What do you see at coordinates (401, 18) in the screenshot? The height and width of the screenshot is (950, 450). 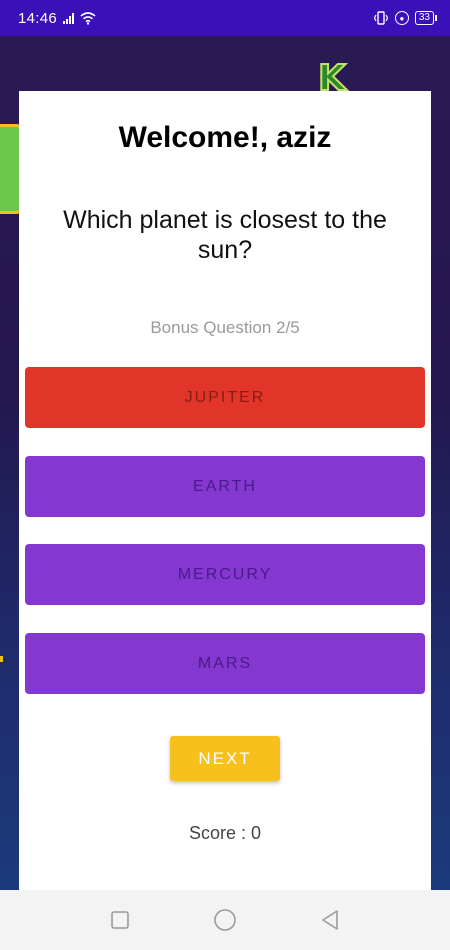 I see `data-saver-icon: ●` at bounding box center [401, 18].